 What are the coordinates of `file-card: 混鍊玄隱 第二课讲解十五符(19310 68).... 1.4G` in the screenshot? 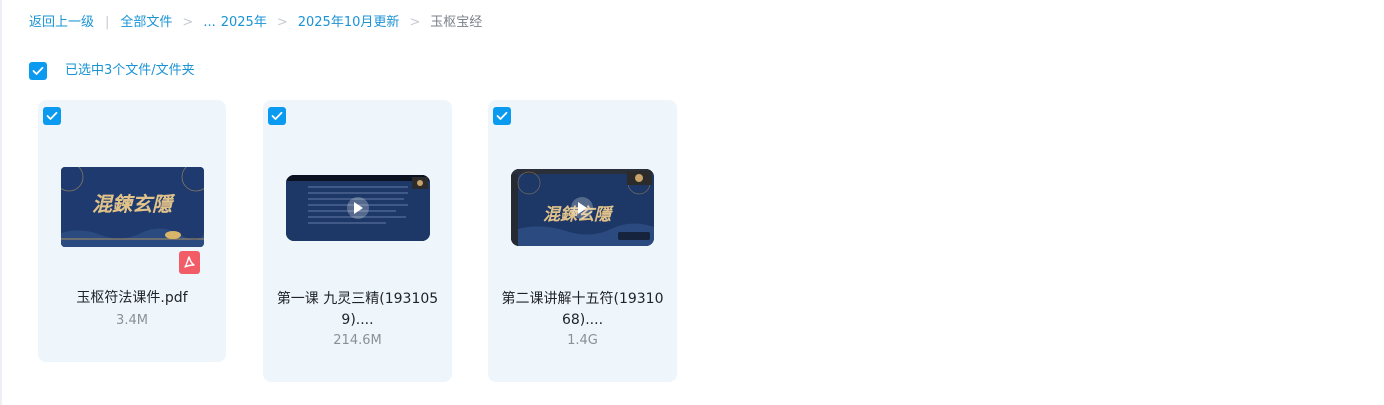 It's located at (582, 241).